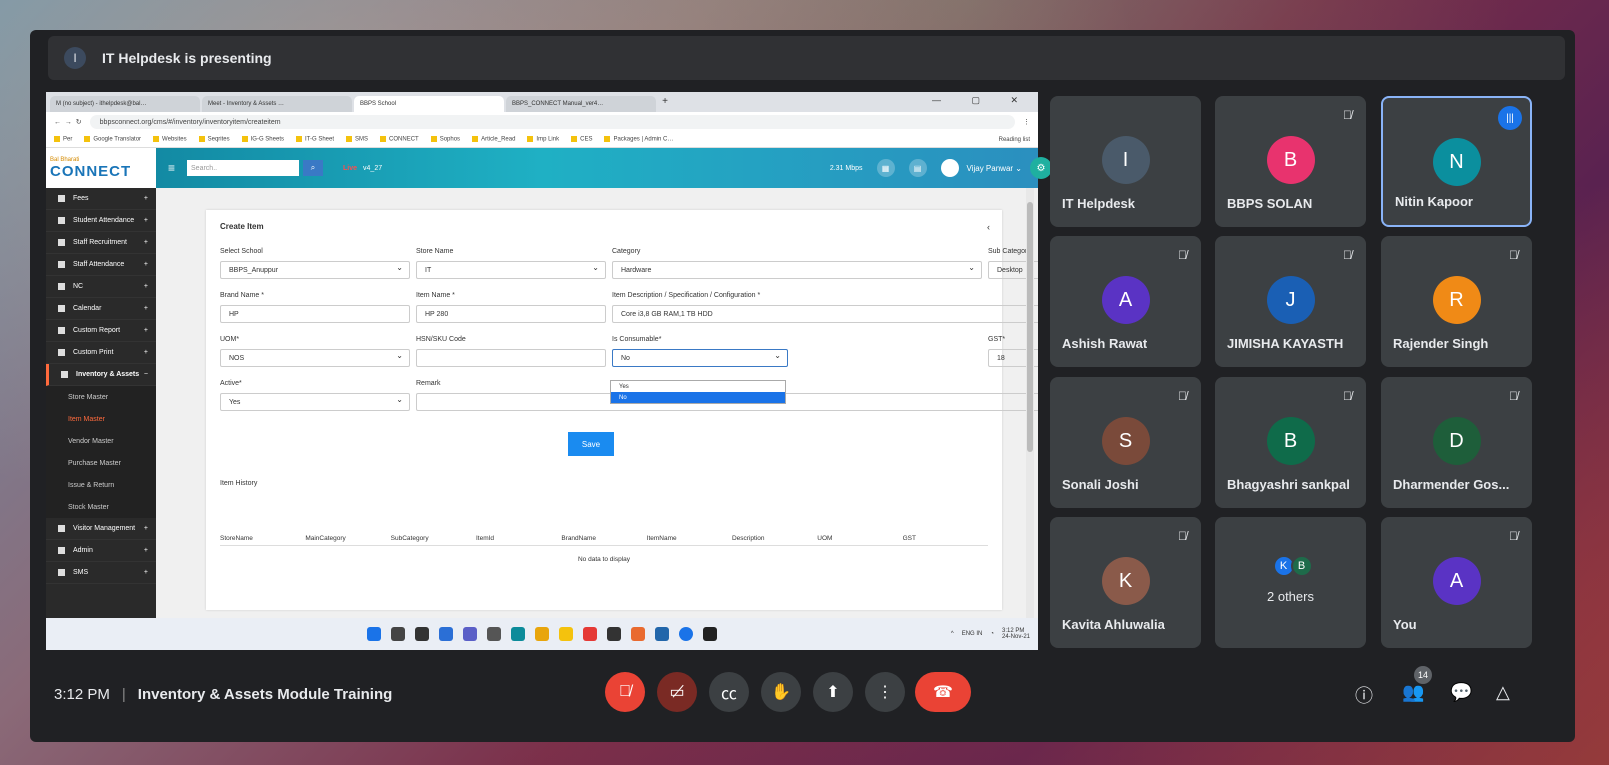  What do you see at coordinates (101, 331) in the screenshot?
I see `sidebar-item-custom-report: Custom Report +` at bounding box center [101, 331].